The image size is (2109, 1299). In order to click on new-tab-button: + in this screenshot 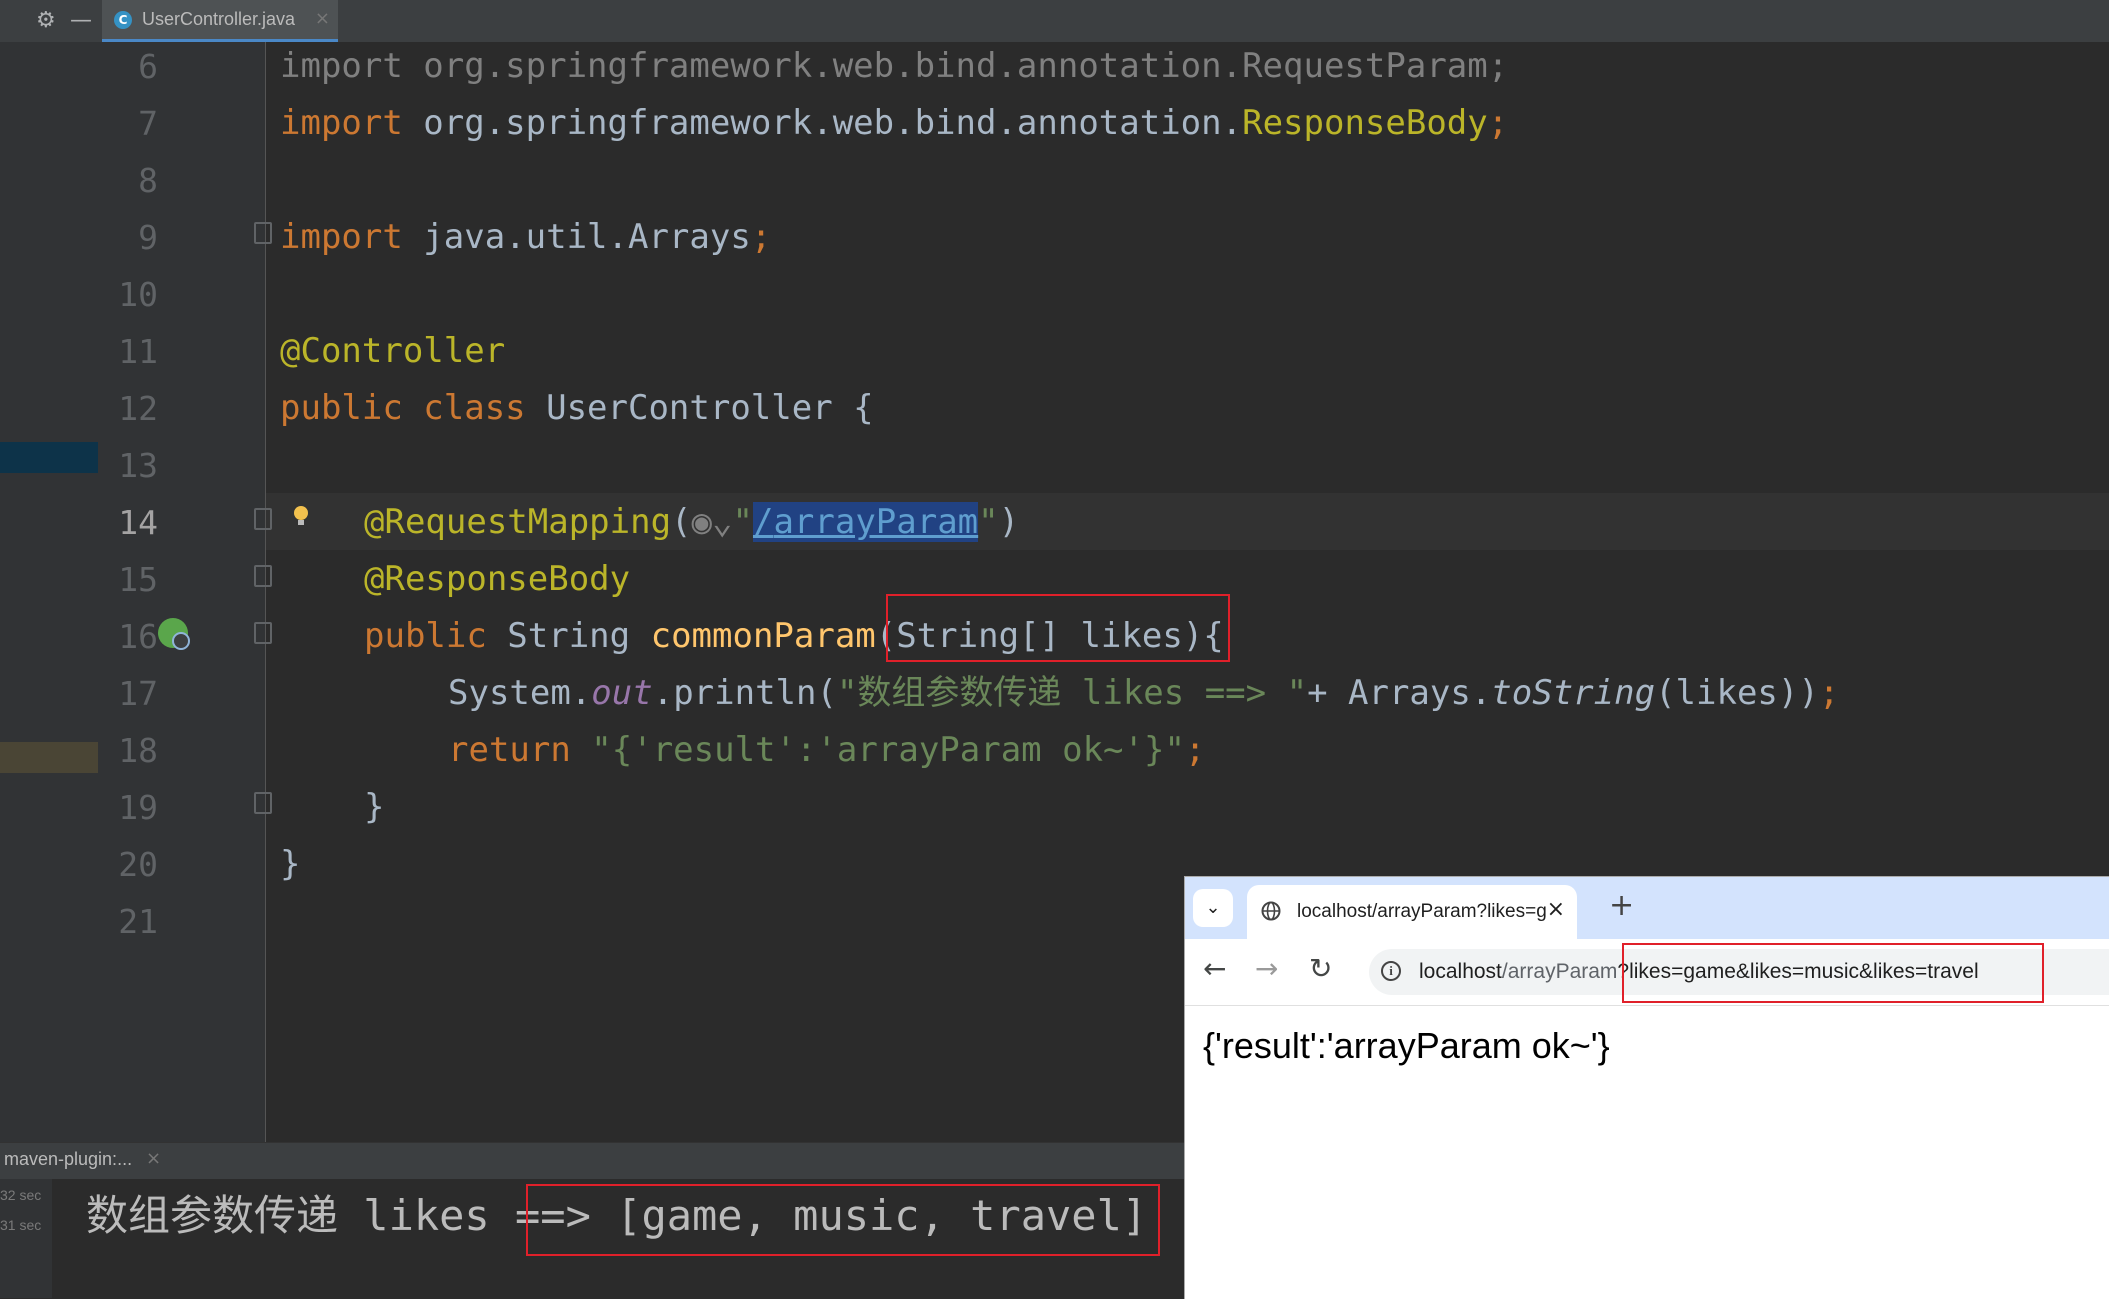, I will do `click(1621, 906)`.